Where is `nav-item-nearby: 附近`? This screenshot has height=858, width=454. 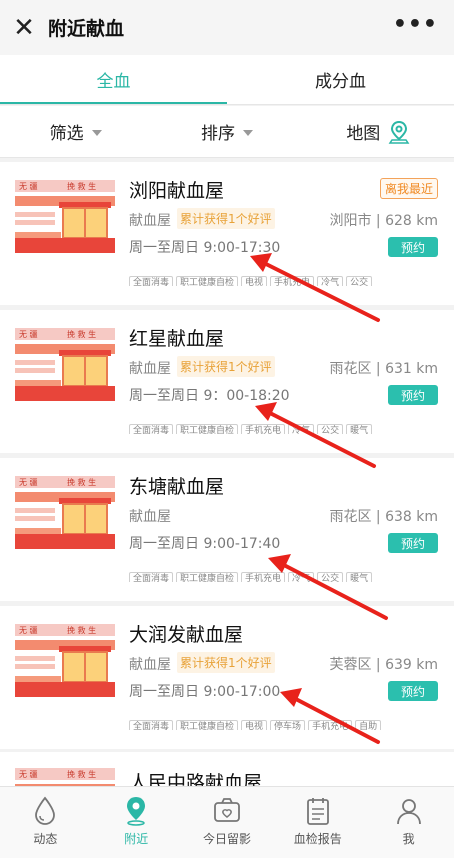 nav-item-nearby: 附近 is located at coordinates (136, 822).